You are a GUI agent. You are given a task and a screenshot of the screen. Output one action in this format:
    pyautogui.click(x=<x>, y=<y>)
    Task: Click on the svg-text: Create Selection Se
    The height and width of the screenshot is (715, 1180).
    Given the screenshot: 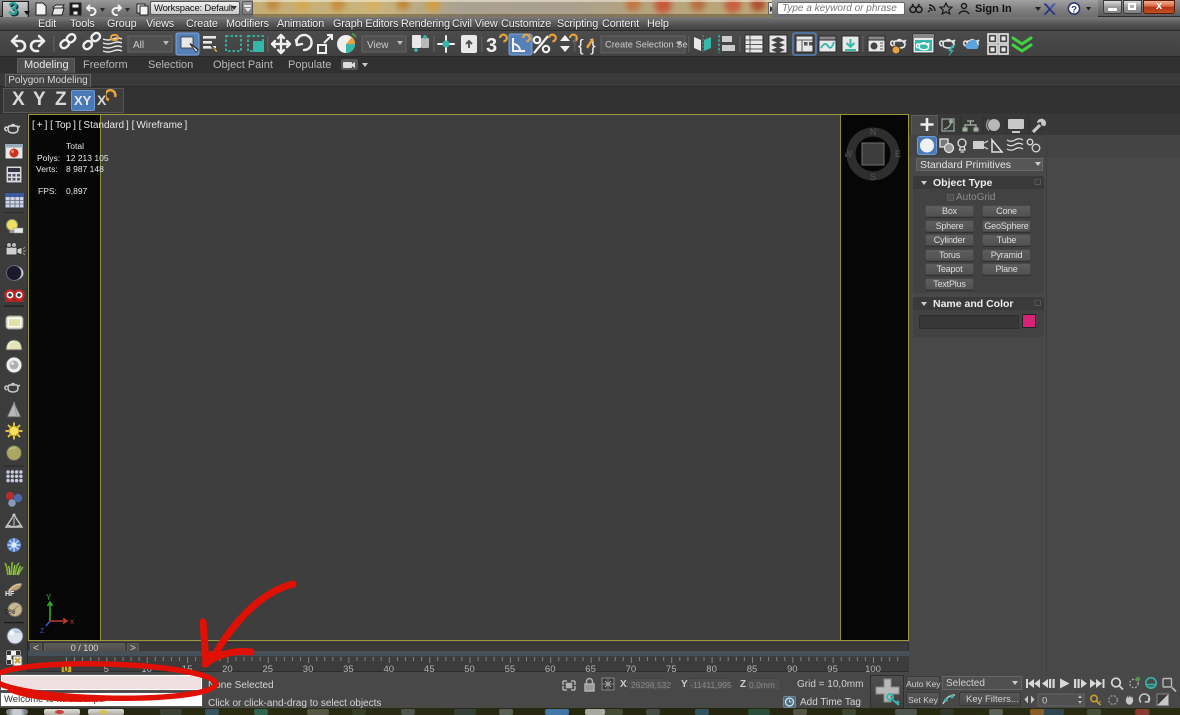 What is the action you would take?
    pyautogui.click(x=646, y=45)
    